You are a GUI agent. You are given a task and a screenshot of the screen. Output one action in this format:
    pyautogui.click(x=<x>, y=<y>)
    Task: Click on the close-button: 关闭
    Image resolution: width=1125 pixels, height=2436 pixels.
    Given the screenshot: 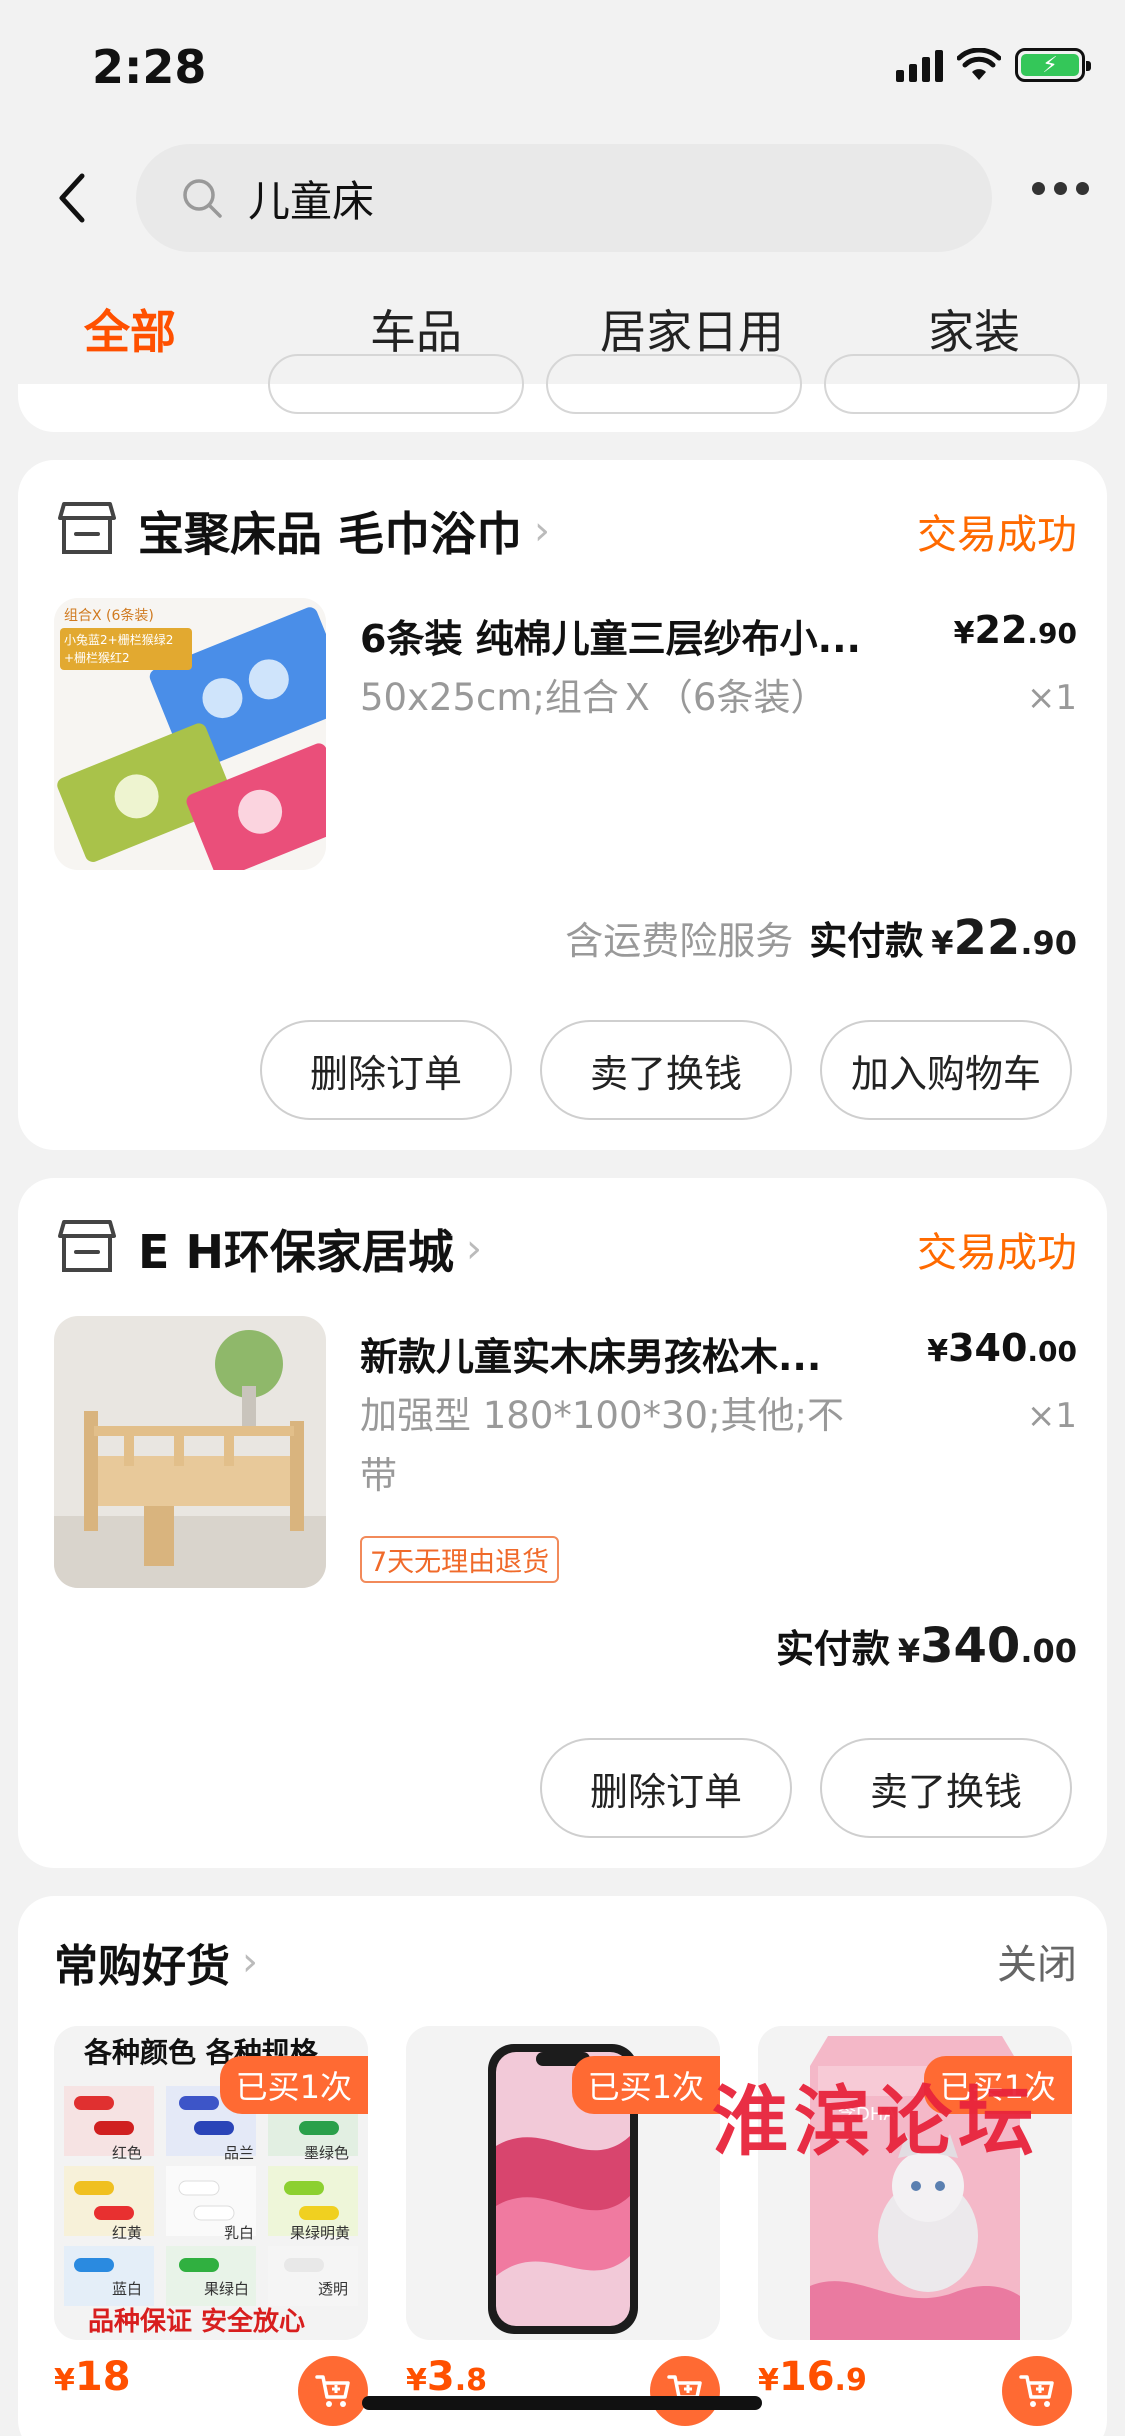 What is the action you would take?
    pyautogui.click(x=1037, y=1961)
    